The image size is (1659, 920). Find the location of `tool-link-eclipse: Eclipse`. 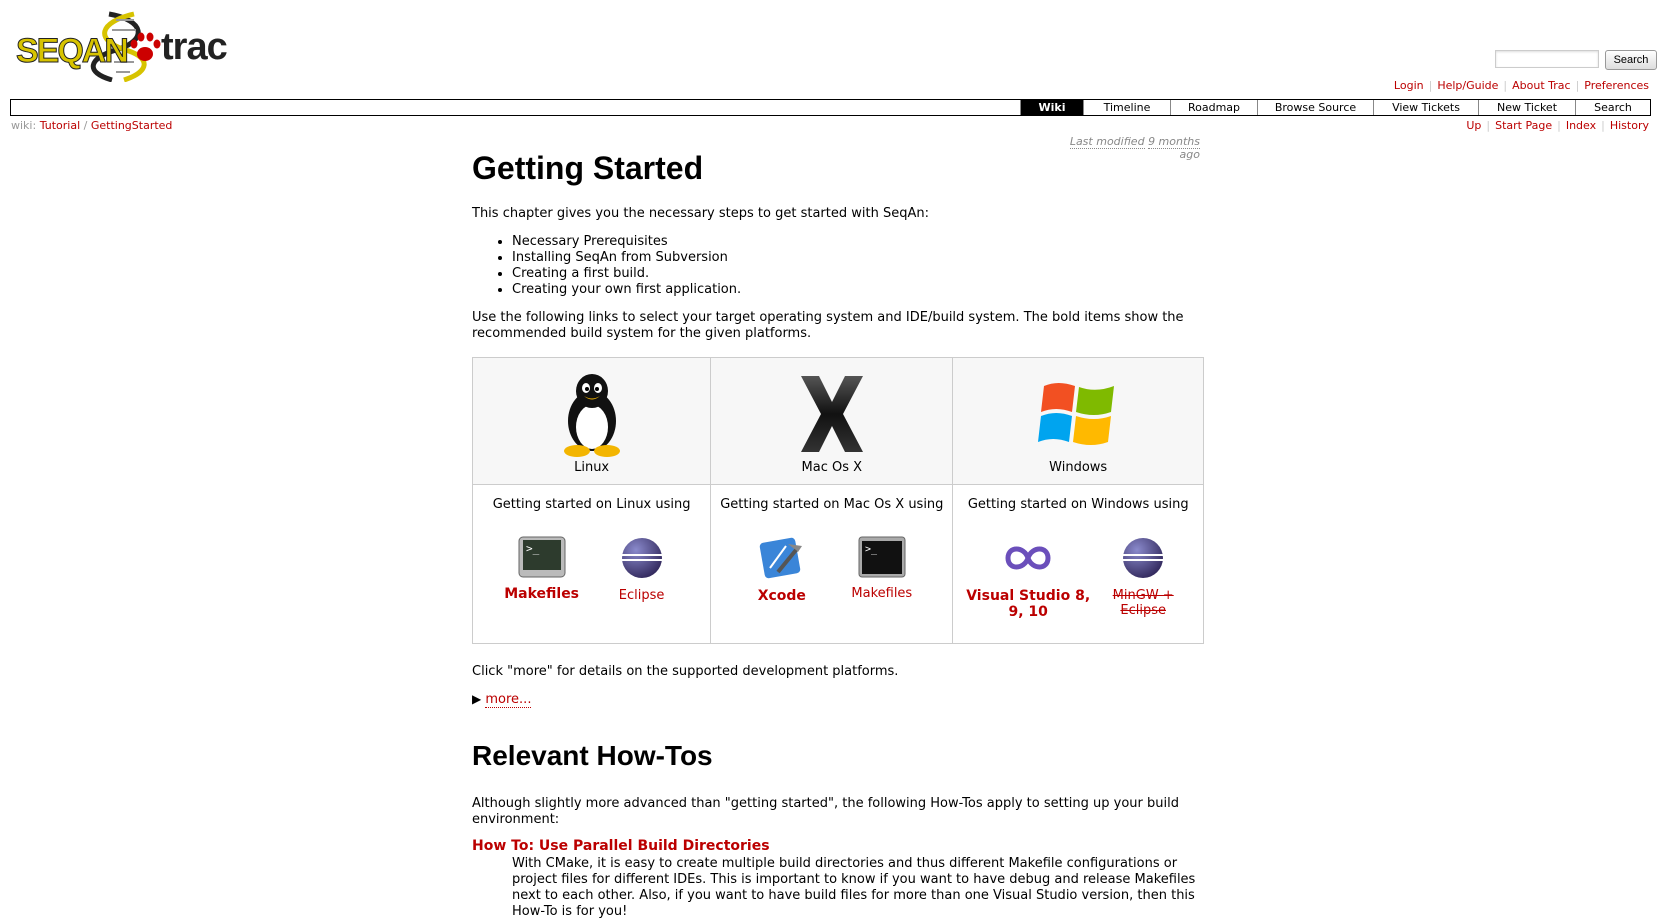

tool-link-eclipse: Eclipse is located at coordinates (642, 595).